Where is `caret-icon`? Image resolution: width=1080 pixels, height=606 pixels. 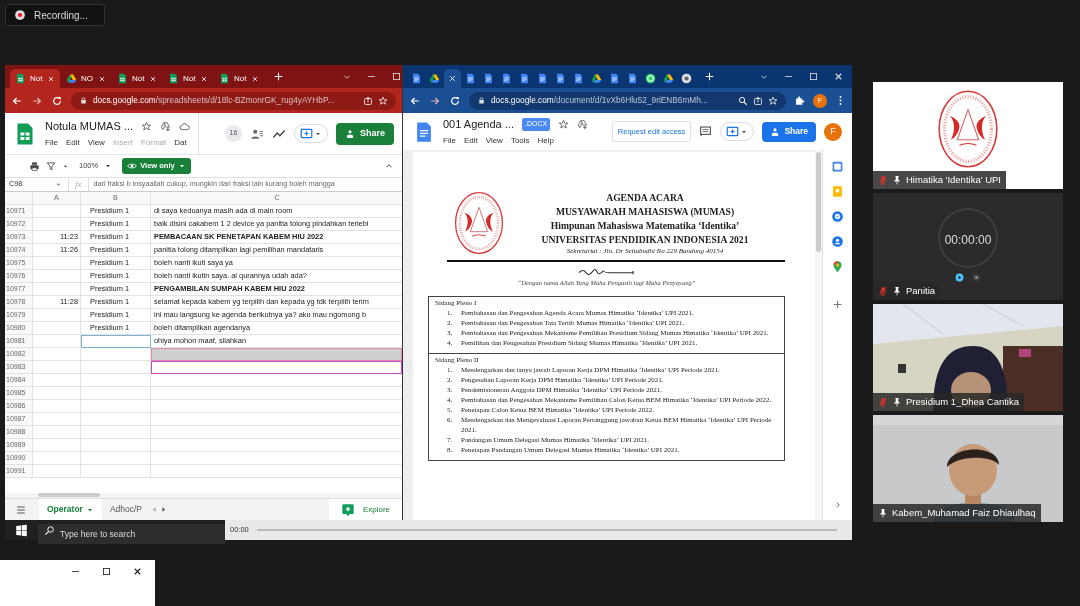 caret-icon is located at coordinates (108, 166).